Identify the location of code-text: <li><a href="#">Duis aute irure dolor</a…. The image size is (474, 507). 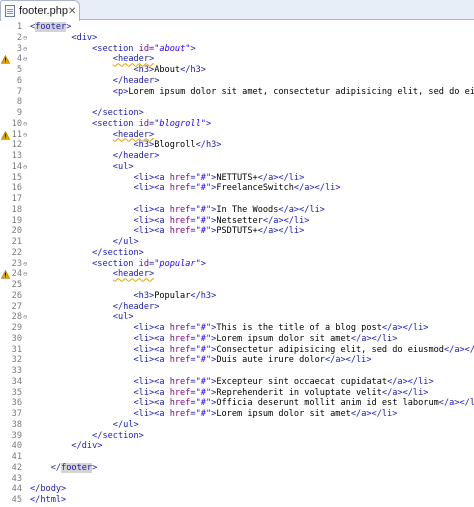
(252, 360).